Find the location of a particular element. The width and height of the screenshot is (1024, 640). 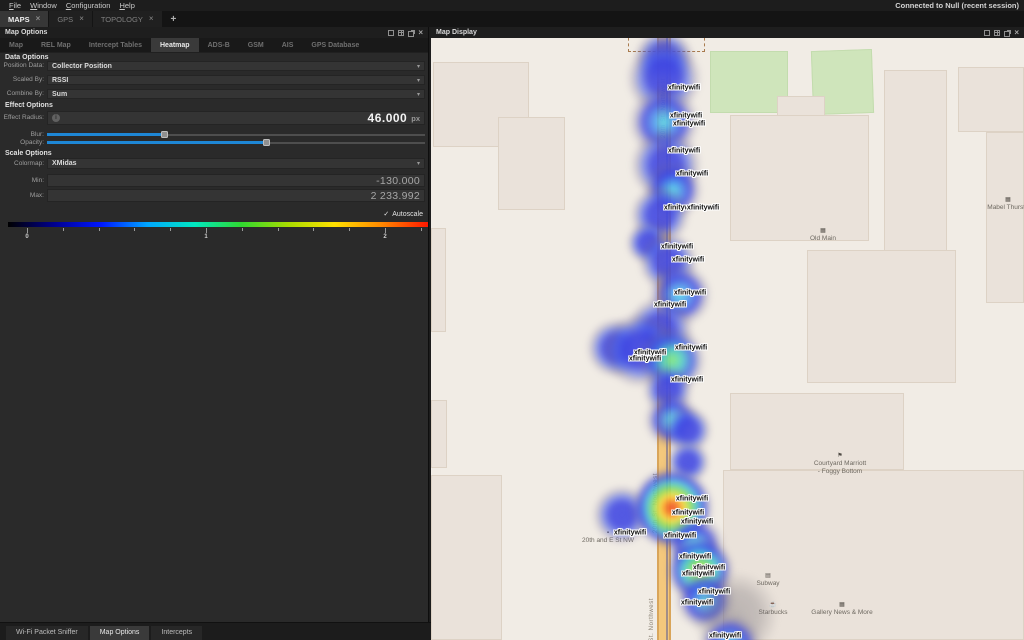

menu-bar-items: File Window Configuration Help is located at coordinates (67, 5).